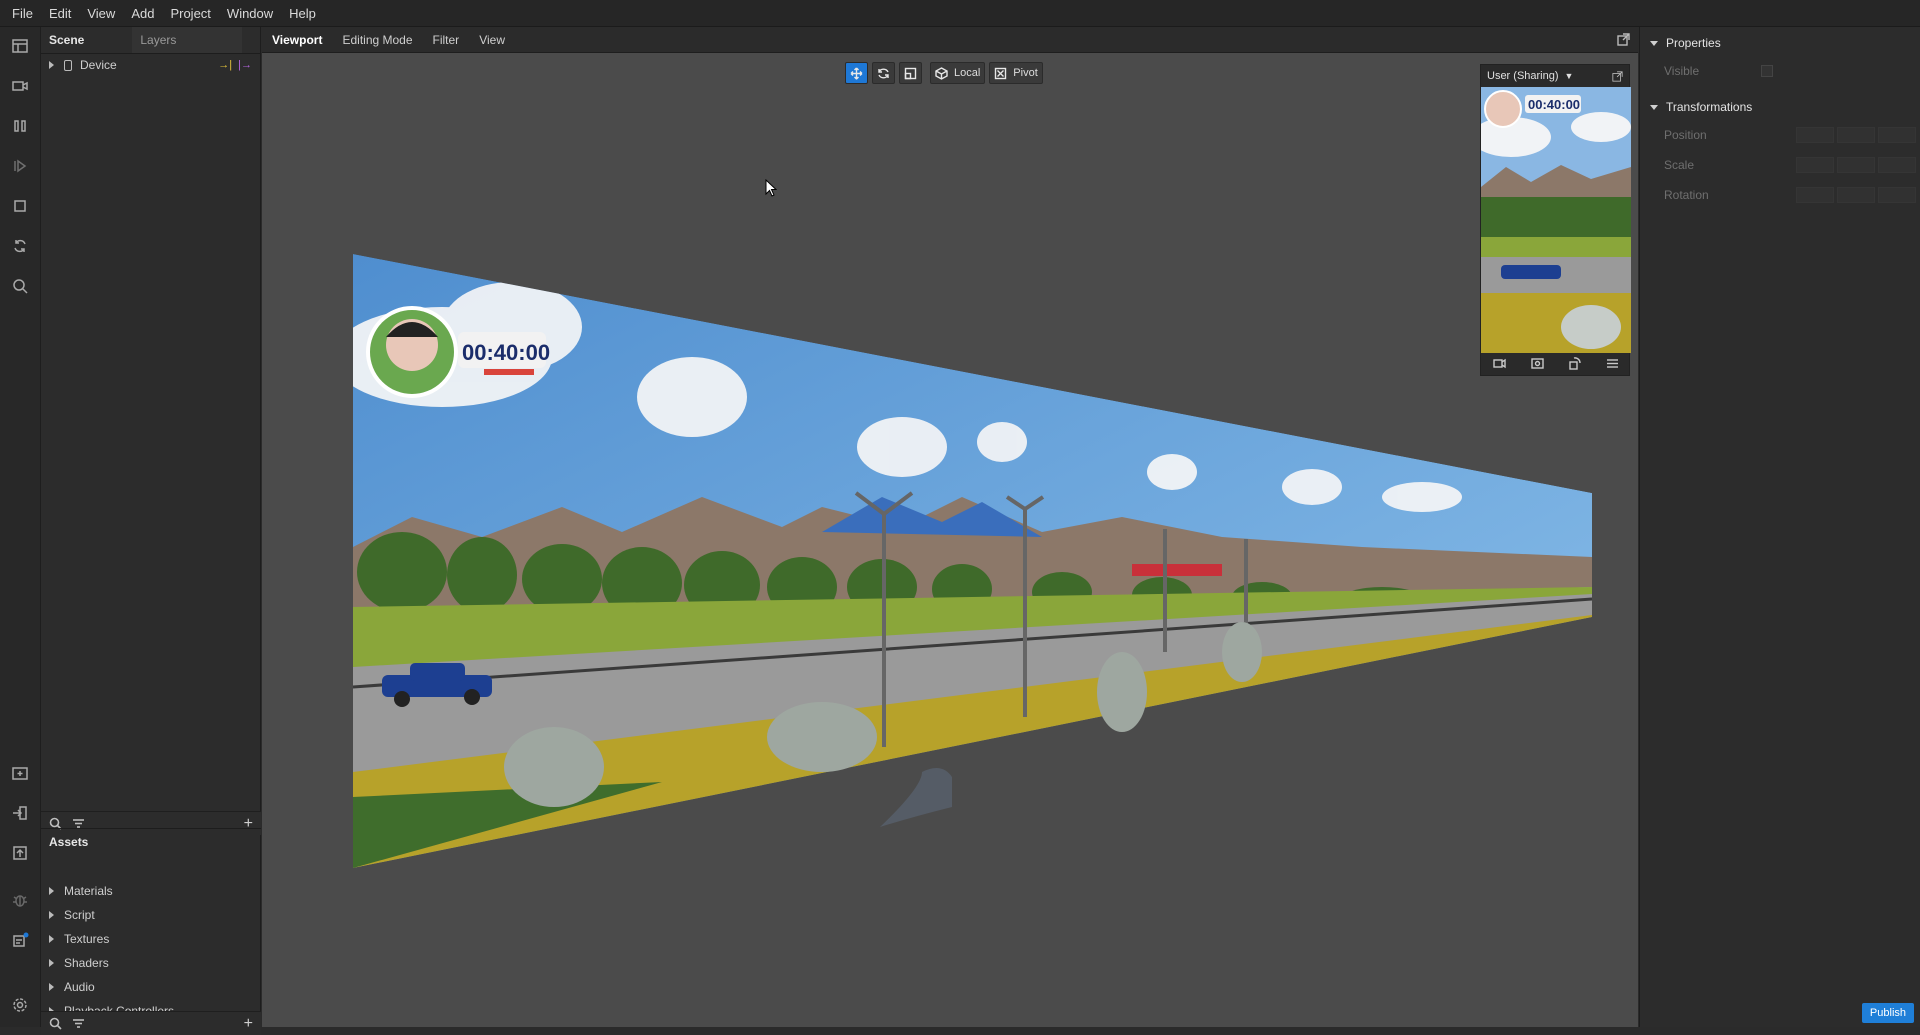  Describe the element at coordinates (151, 987) in the screenshot. I see `asset-folder-audio: Audio` at that location.